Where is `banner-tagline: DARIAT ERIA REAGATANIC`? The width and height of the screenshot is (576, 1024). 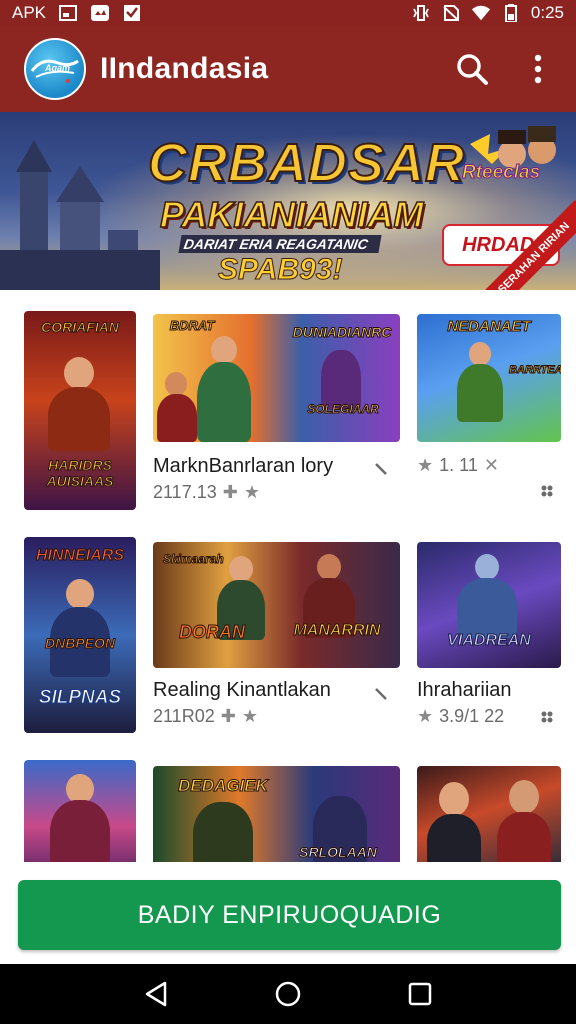
banner-tagline: DARIAT ERIA REAGATANIC is located at coordinates (280, 244).